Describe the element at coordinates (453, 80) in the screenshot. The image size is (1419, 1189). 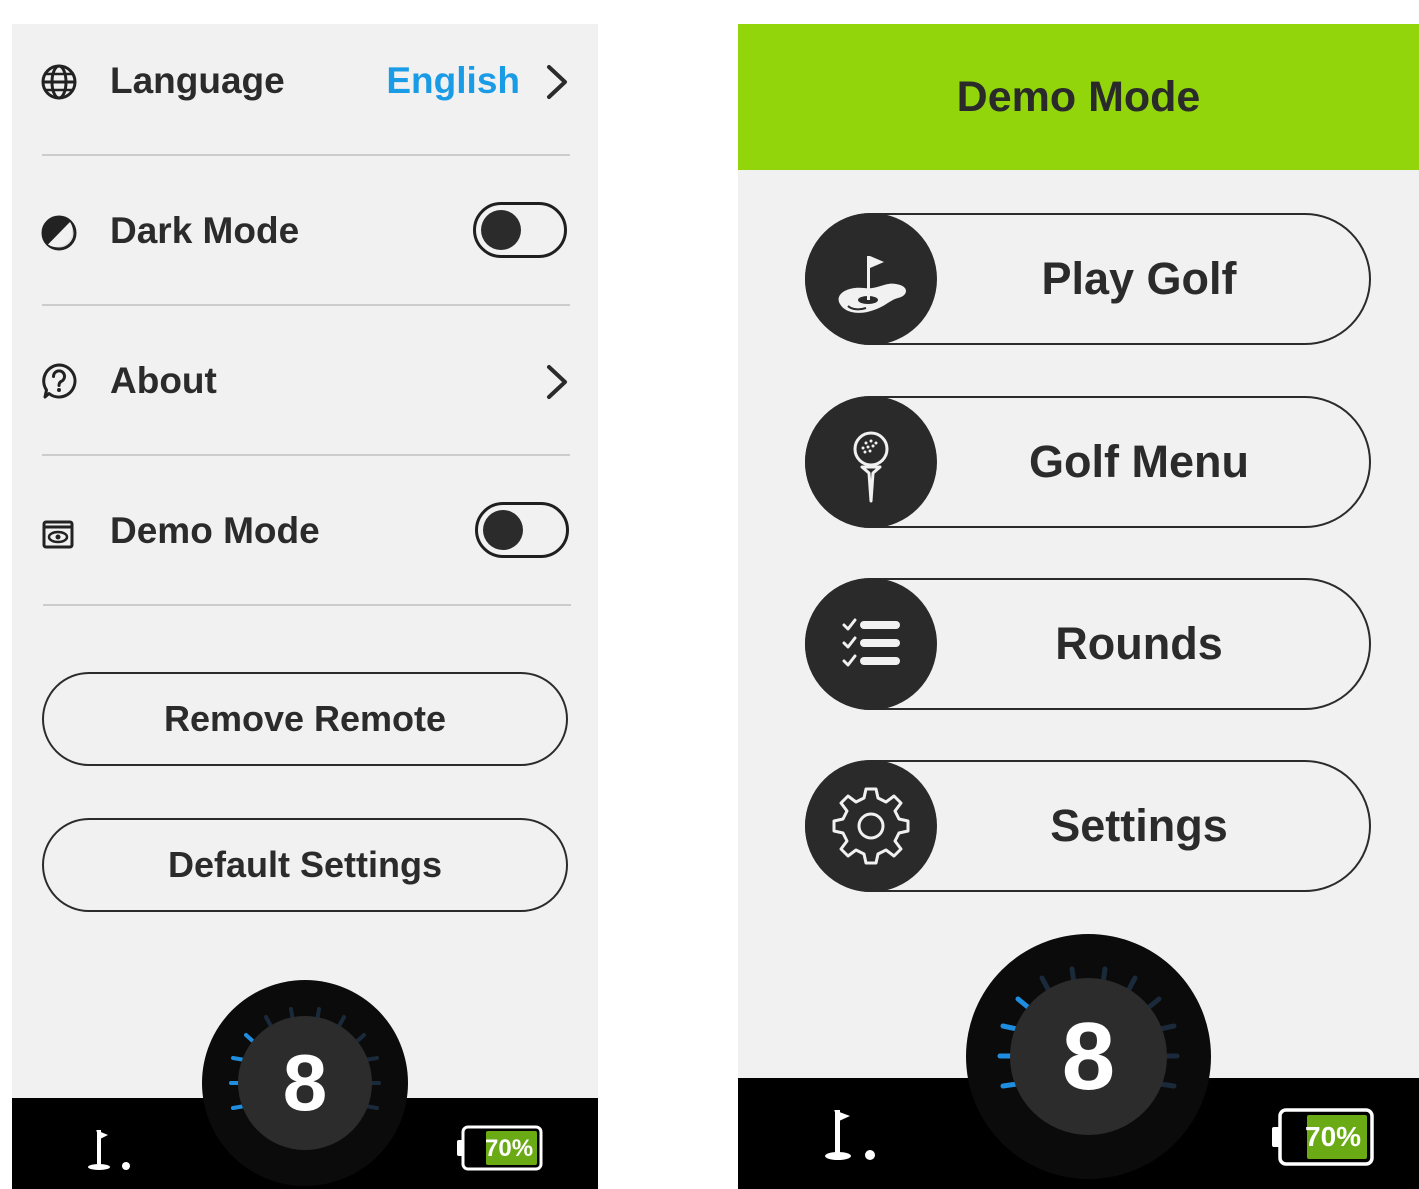
I see `language-value: English` at that location.